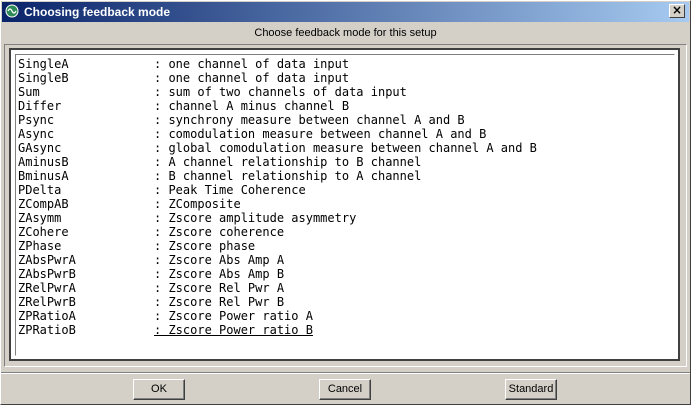 The height and width of the screenshot is (405, 691). Describe the element at coordinates (219, 232) in the screenshot. I see `mode-description: : Zscore coherence` at that location.